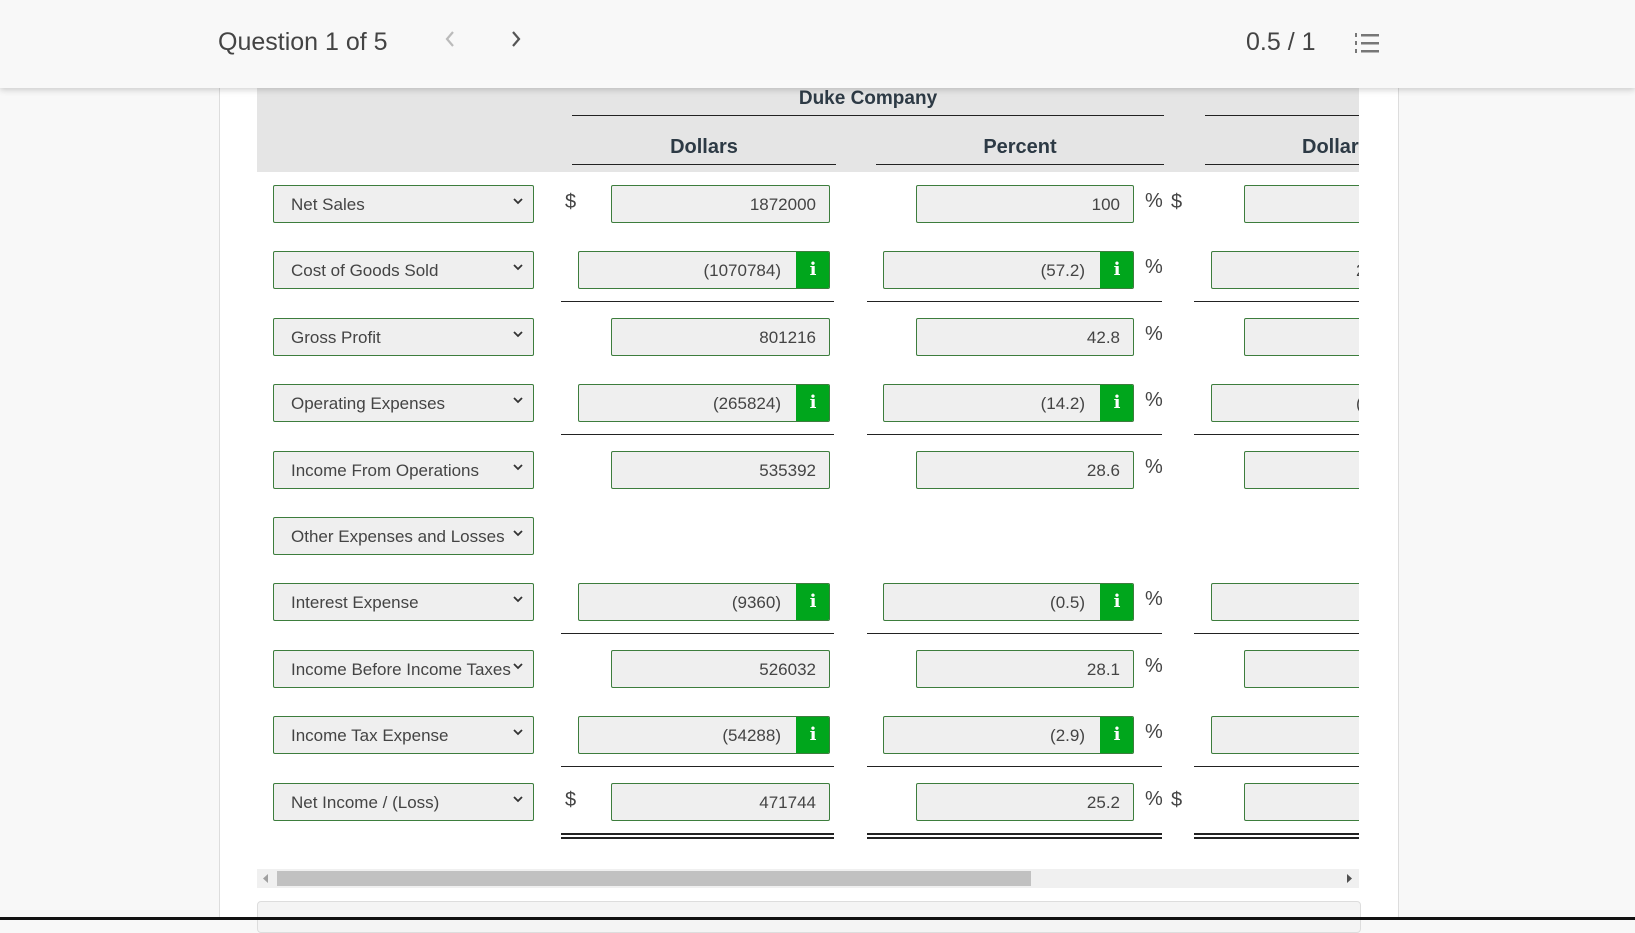  I want to click on row-label-text: Income Before Income Taxes, so click(401, 669).